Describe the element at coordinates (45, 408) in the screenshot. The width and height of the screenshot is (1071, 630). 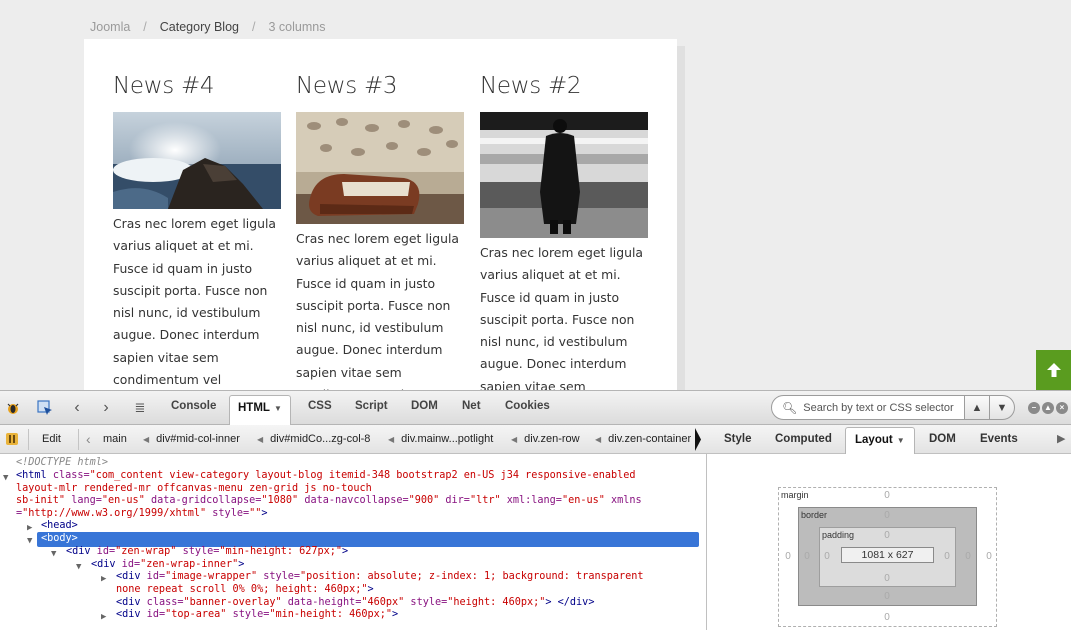
I see `inspect-element-icon` at that location.